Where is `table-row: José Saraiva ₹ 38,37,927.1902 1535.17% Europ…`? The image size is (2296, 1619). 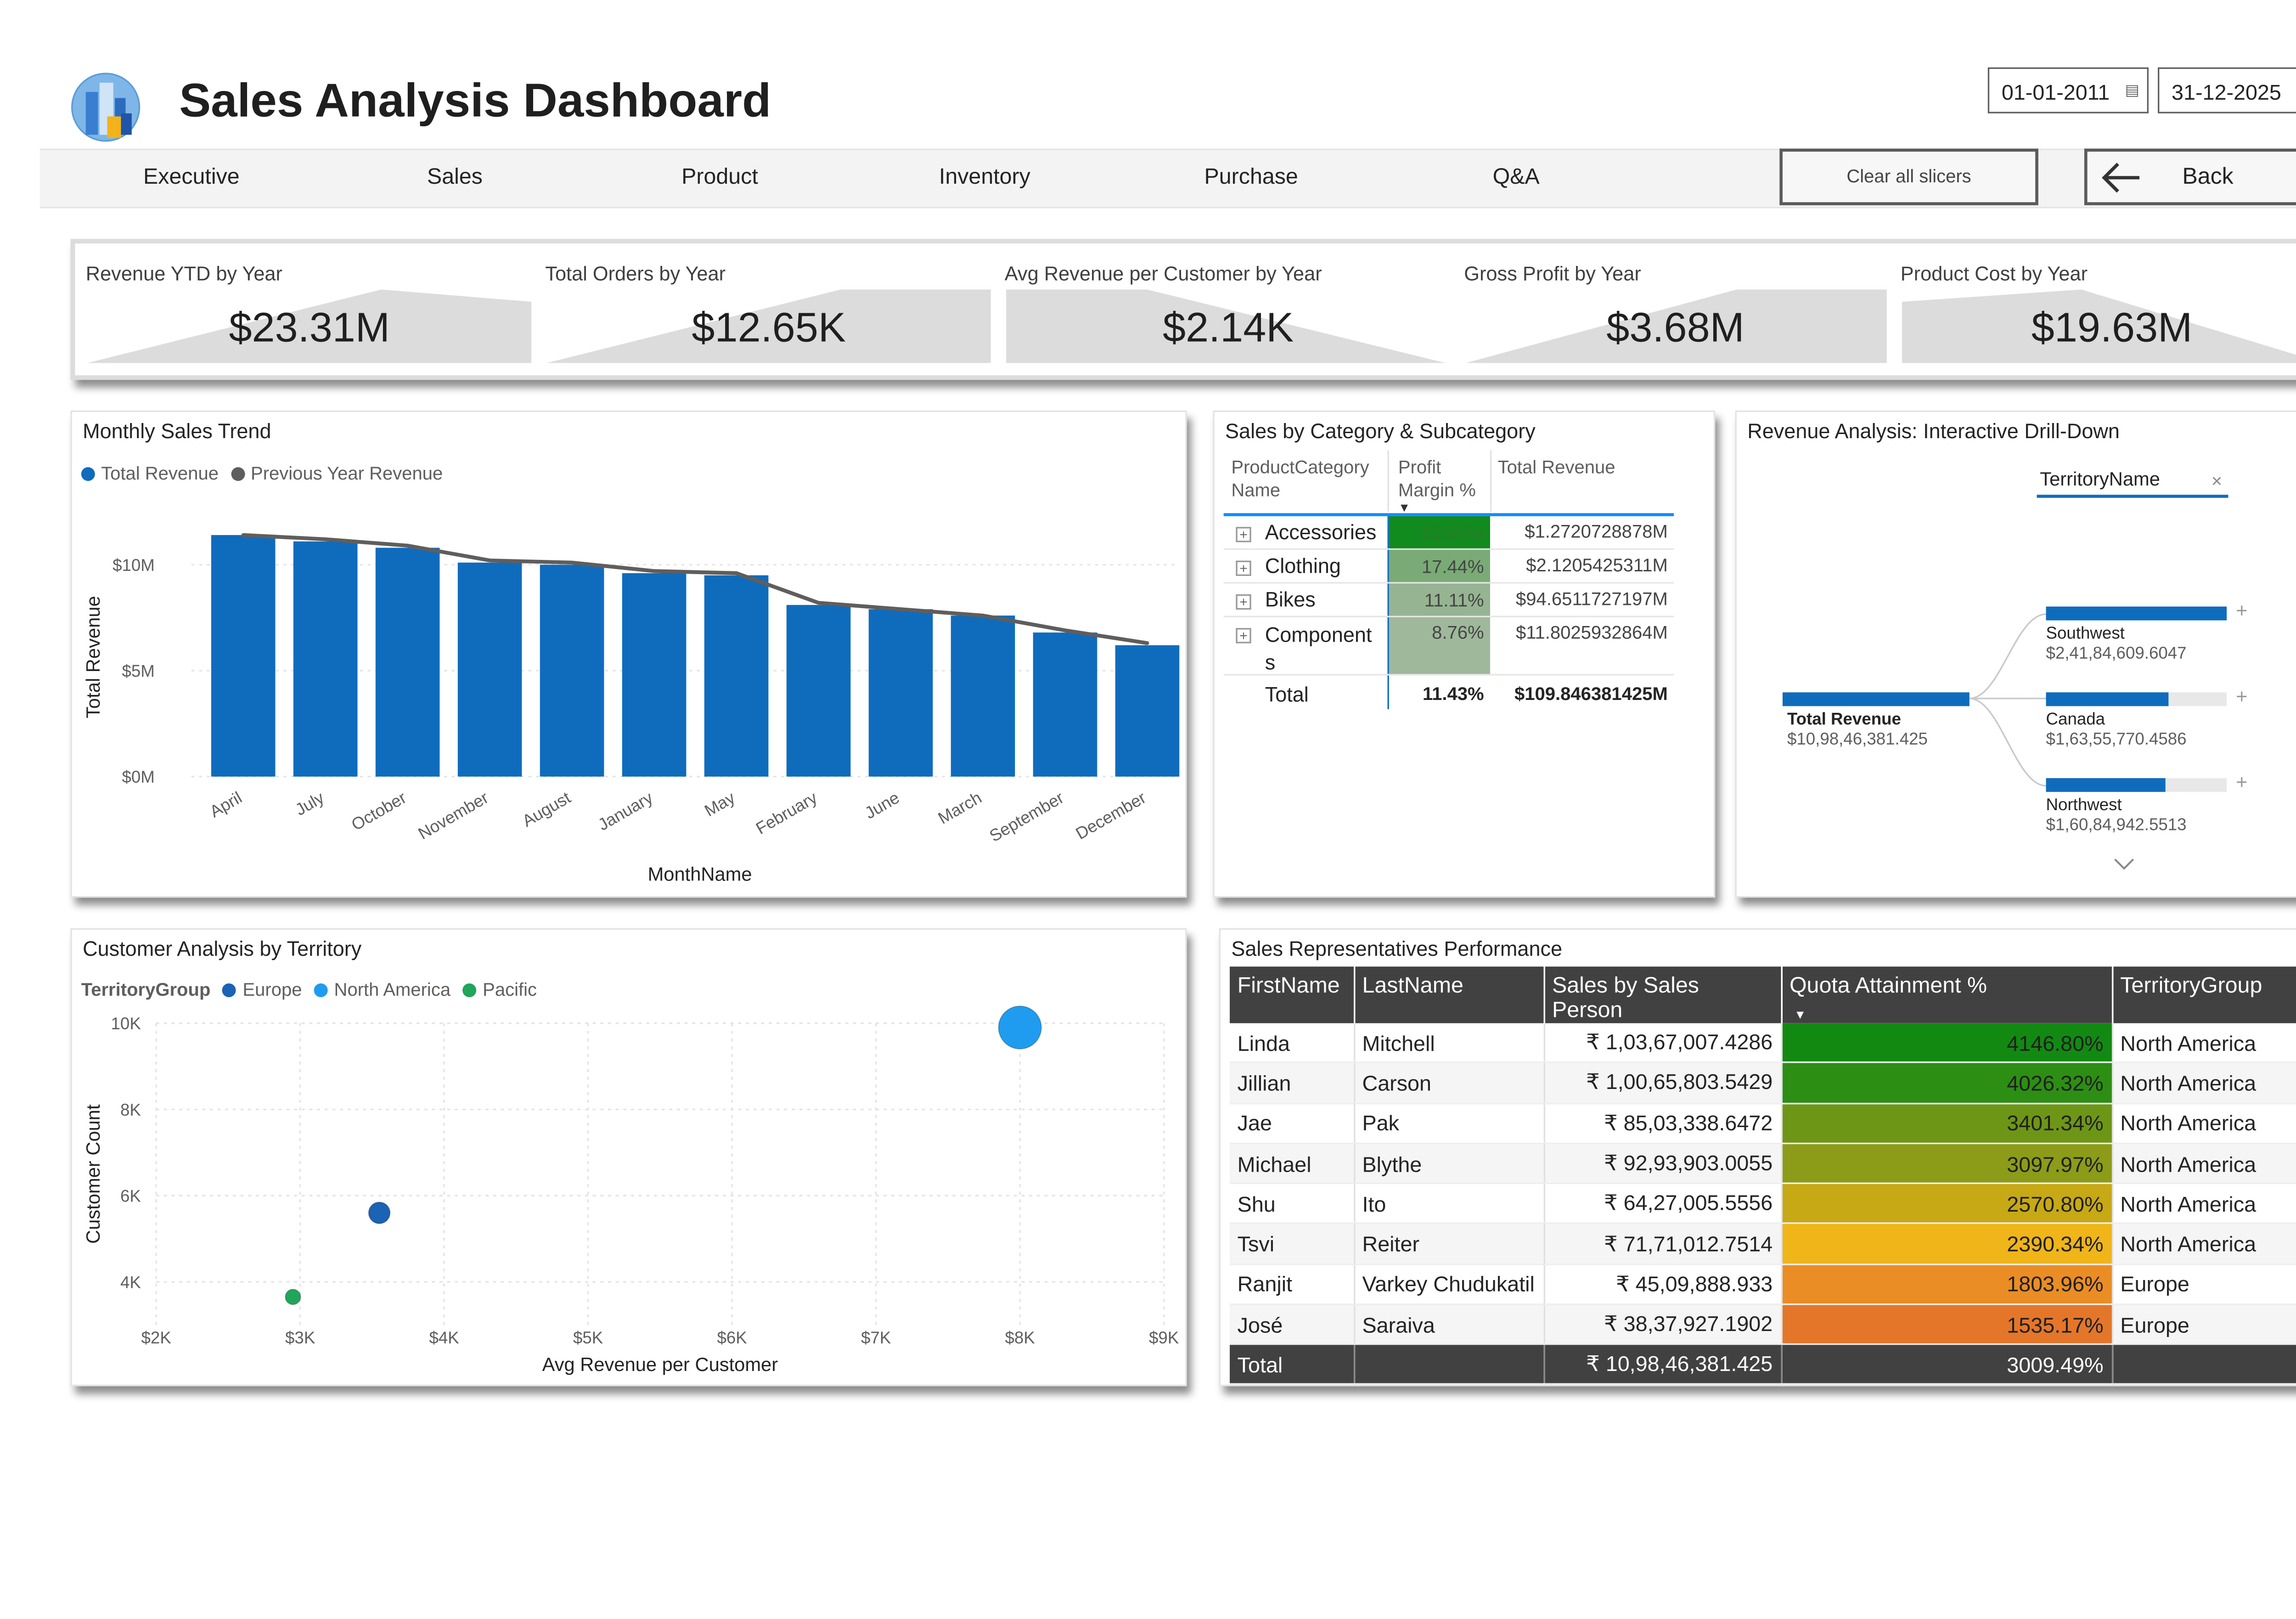
table-row: José Saraiva ₹ 38,37,927.1902 1535.17% Europ… is located at coordinates (1763, 1325).